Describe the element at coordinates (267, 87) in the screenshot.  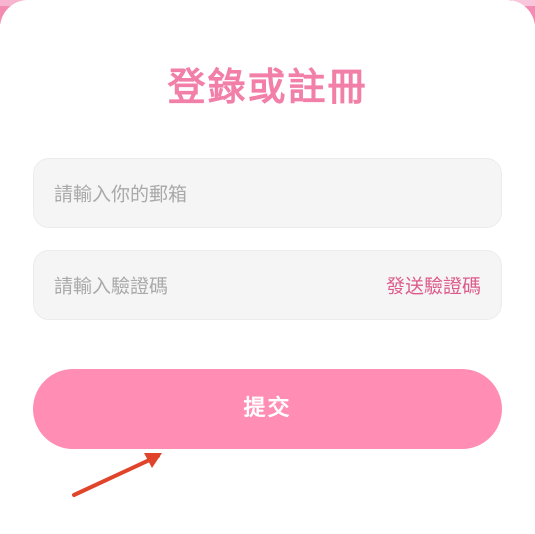
I see `page-title: 登錄或註冊` at that location.